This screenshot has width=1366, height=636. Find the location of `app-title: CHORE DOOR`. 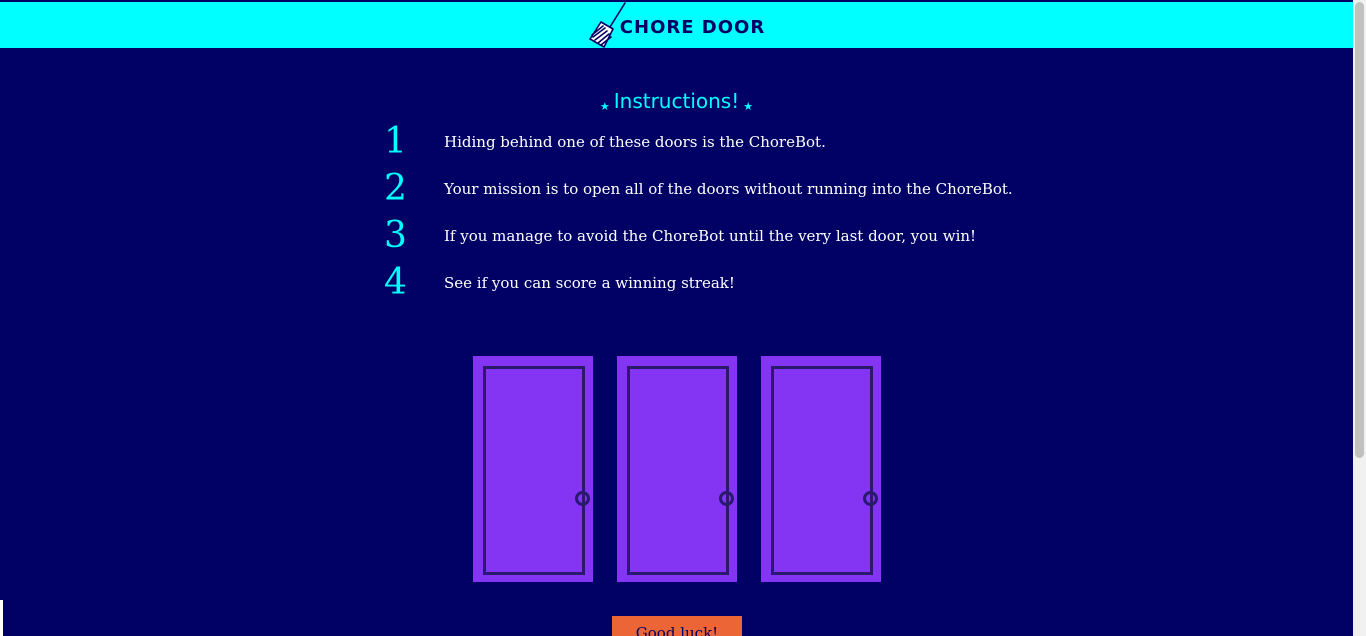

app-title: CHORE DOOR is located at coordinates (692, 27).